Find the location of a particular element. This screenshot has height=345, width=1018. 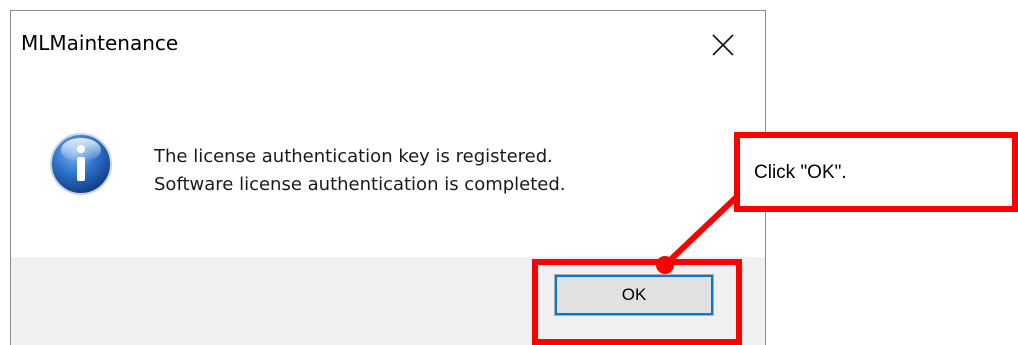

info-icon is located at coordinates (81, 164).